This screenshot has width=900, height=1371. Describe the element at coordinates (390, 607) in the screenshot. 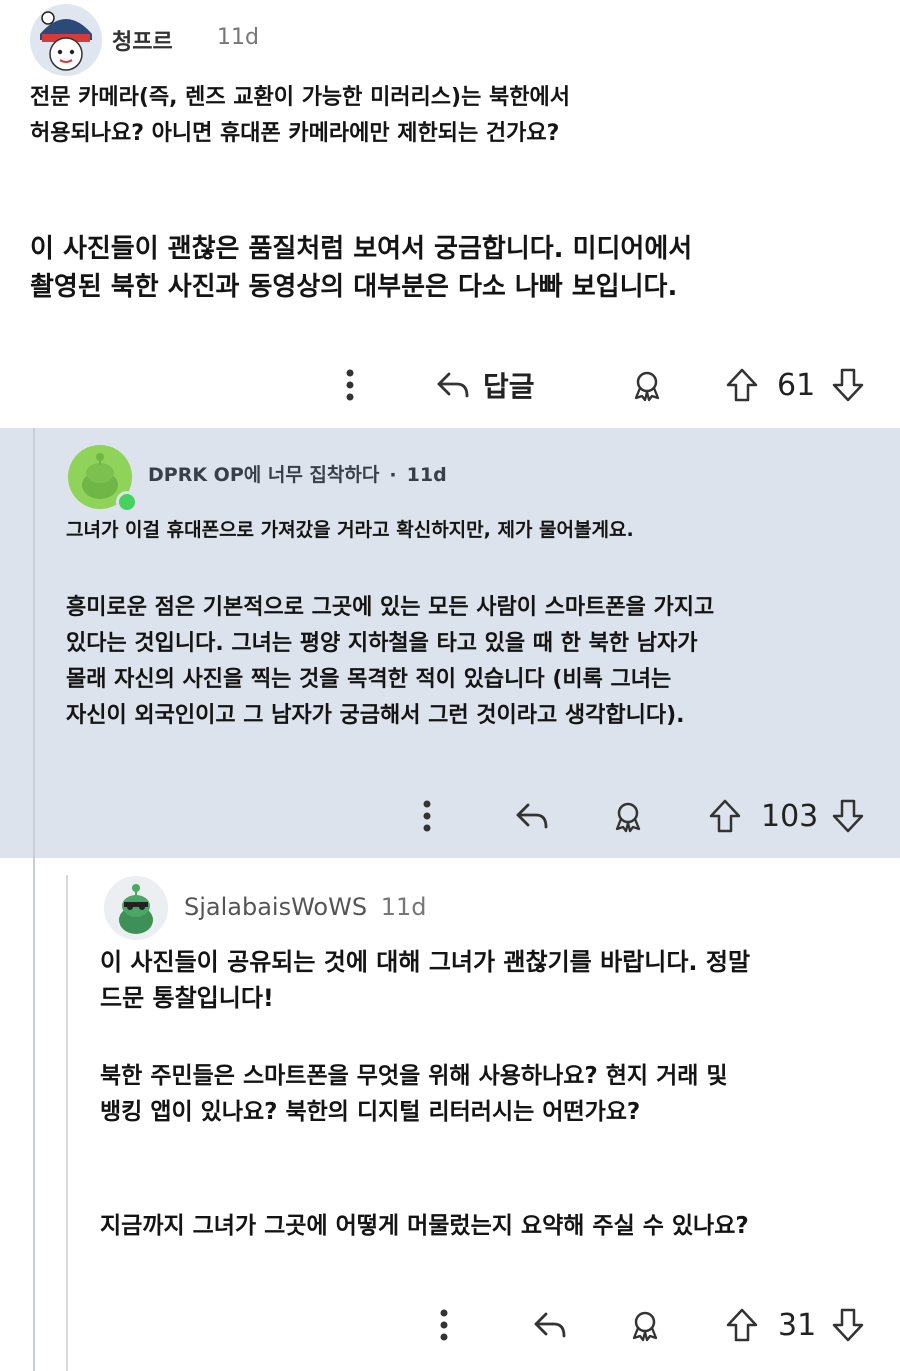

I see `text-line: 흥미로운 점은 기본적으로 그곳에 있는 모든 사람이 스마트폰을 가지고` at that location.